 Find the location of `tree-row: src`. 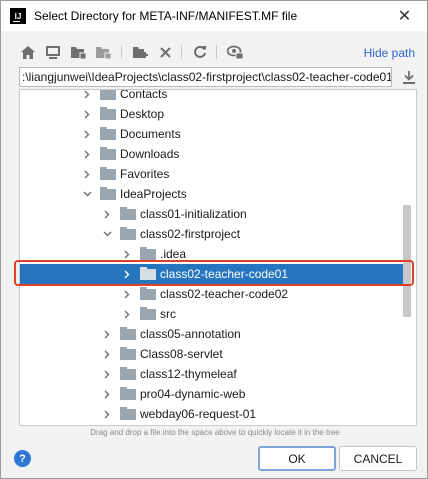

tree-row: src is located at coordinates (213, 314).